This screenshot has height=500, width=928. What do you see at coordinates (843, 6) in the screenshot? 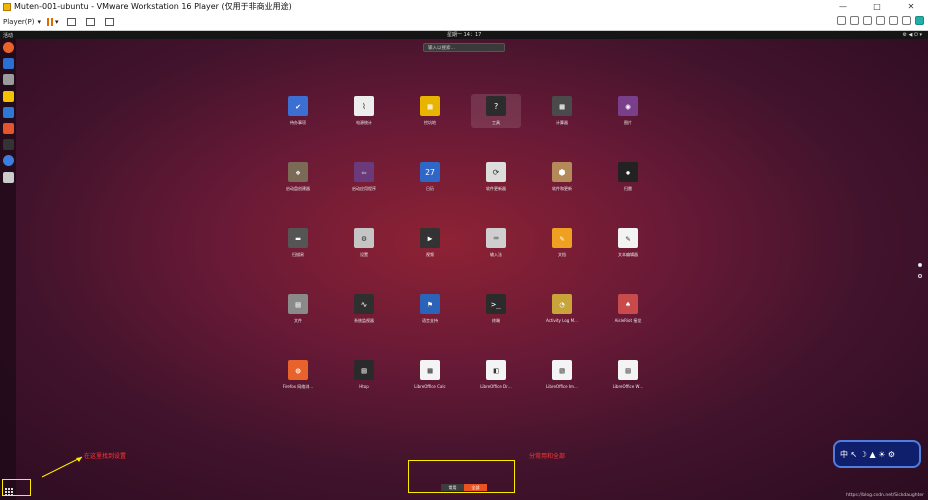
I see `minimize-button: —` at bounding box center [843, 6].